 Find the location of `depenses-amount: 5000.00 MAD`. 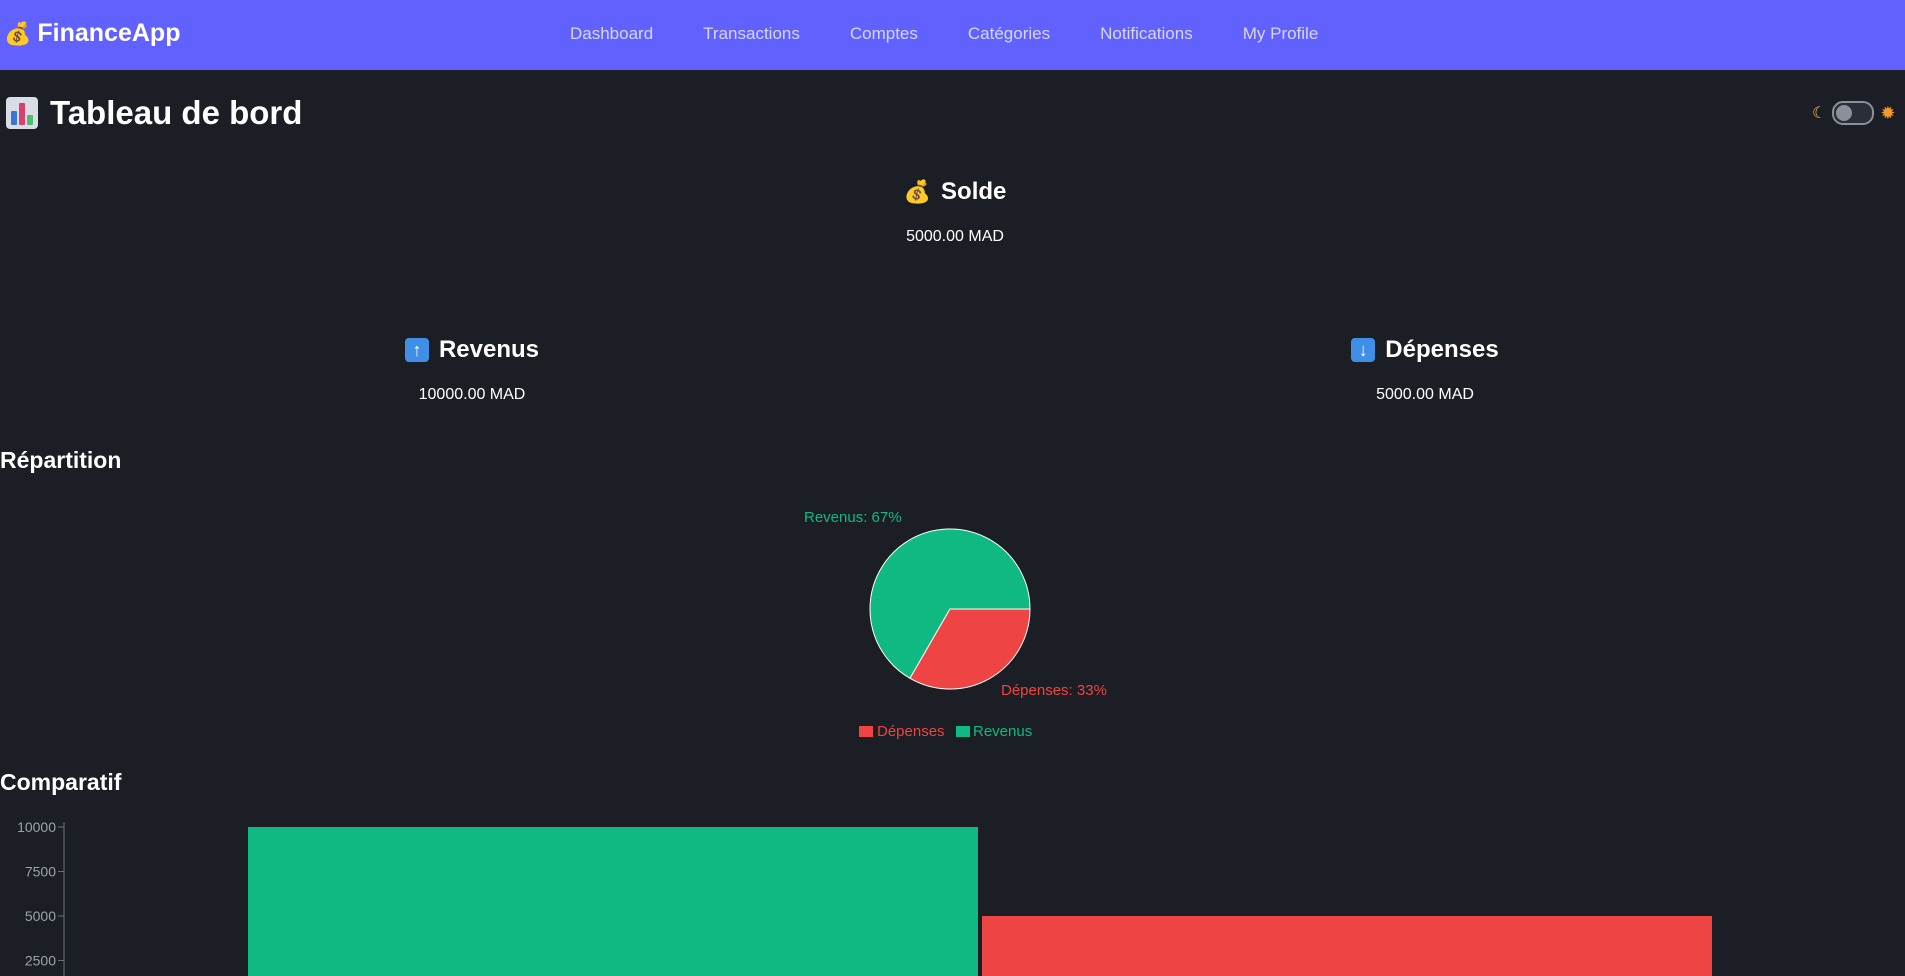

depenses-amount: 5000.00 MAD is located at coordinates (1425, 394).